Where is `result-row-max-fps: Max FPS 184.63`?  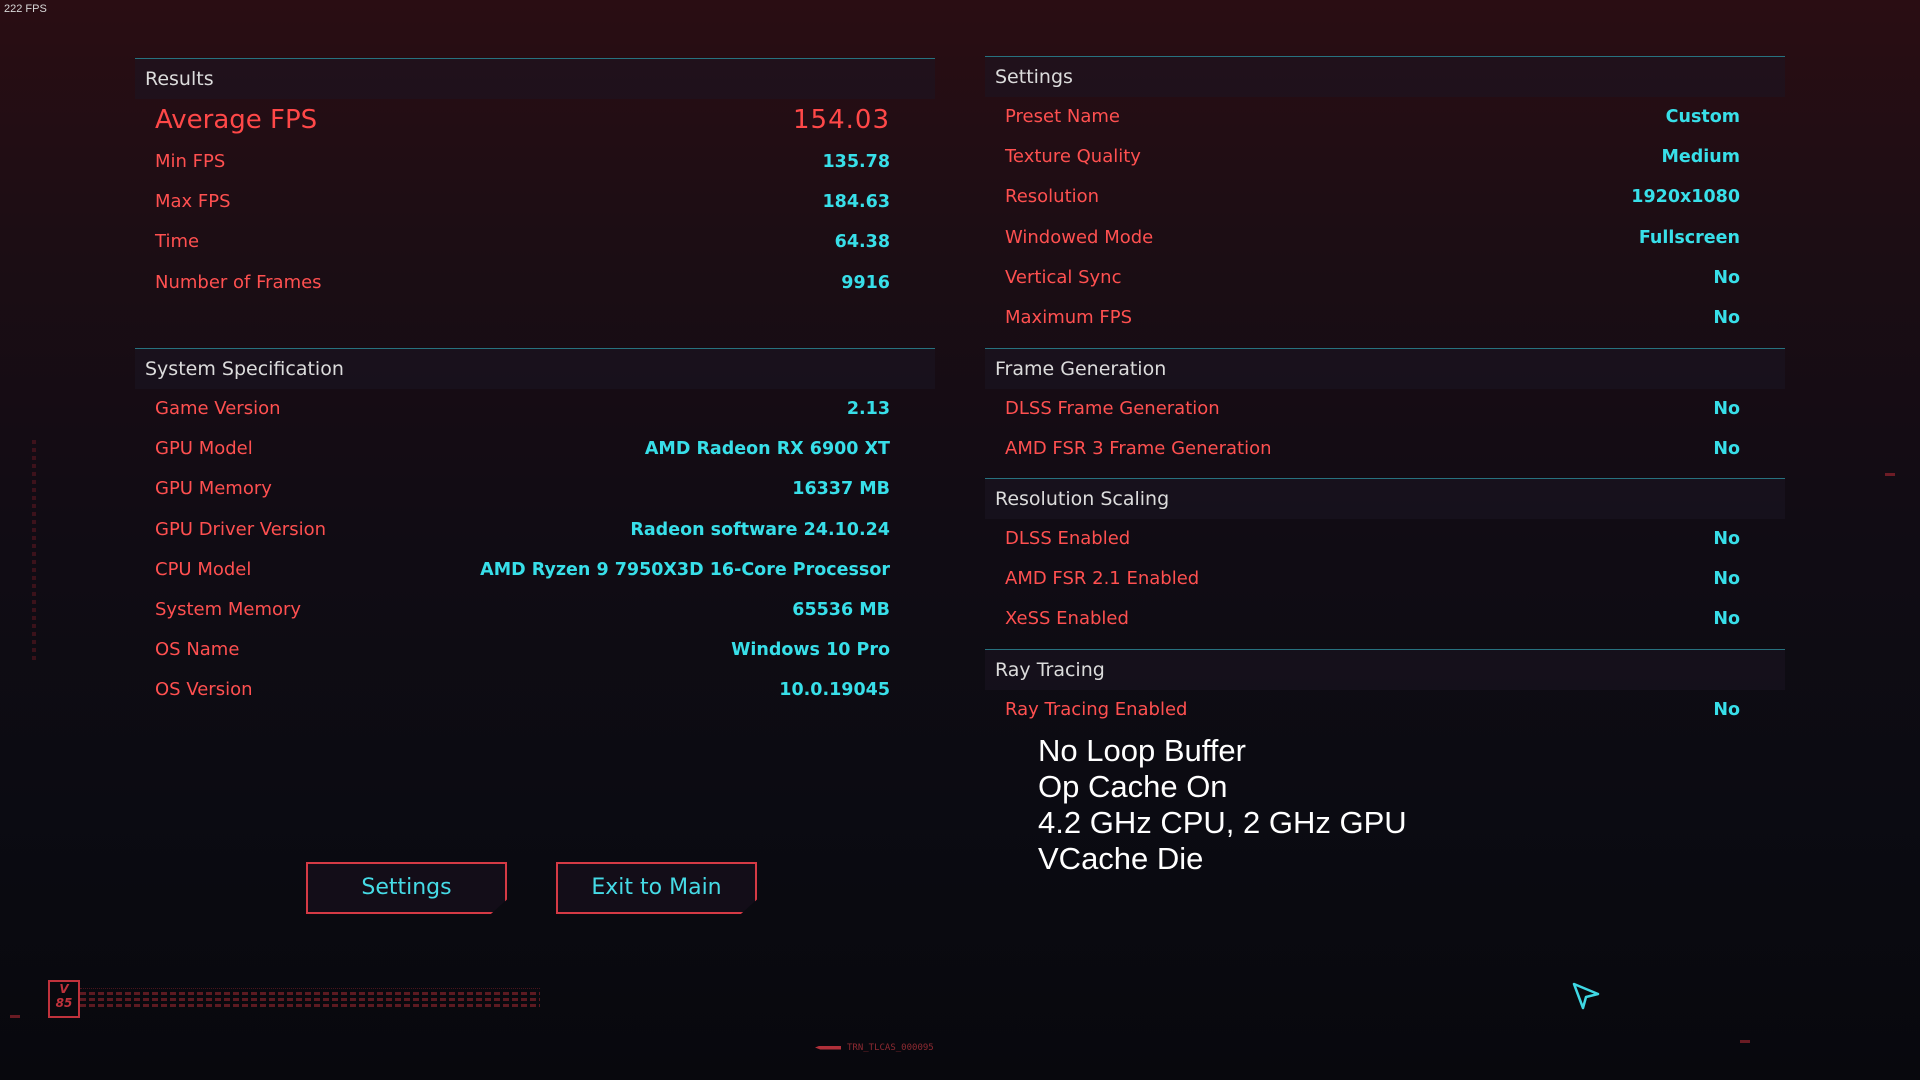
result-row-max-fps: Max FPS 184.63 is located at coordinates (535, 202).